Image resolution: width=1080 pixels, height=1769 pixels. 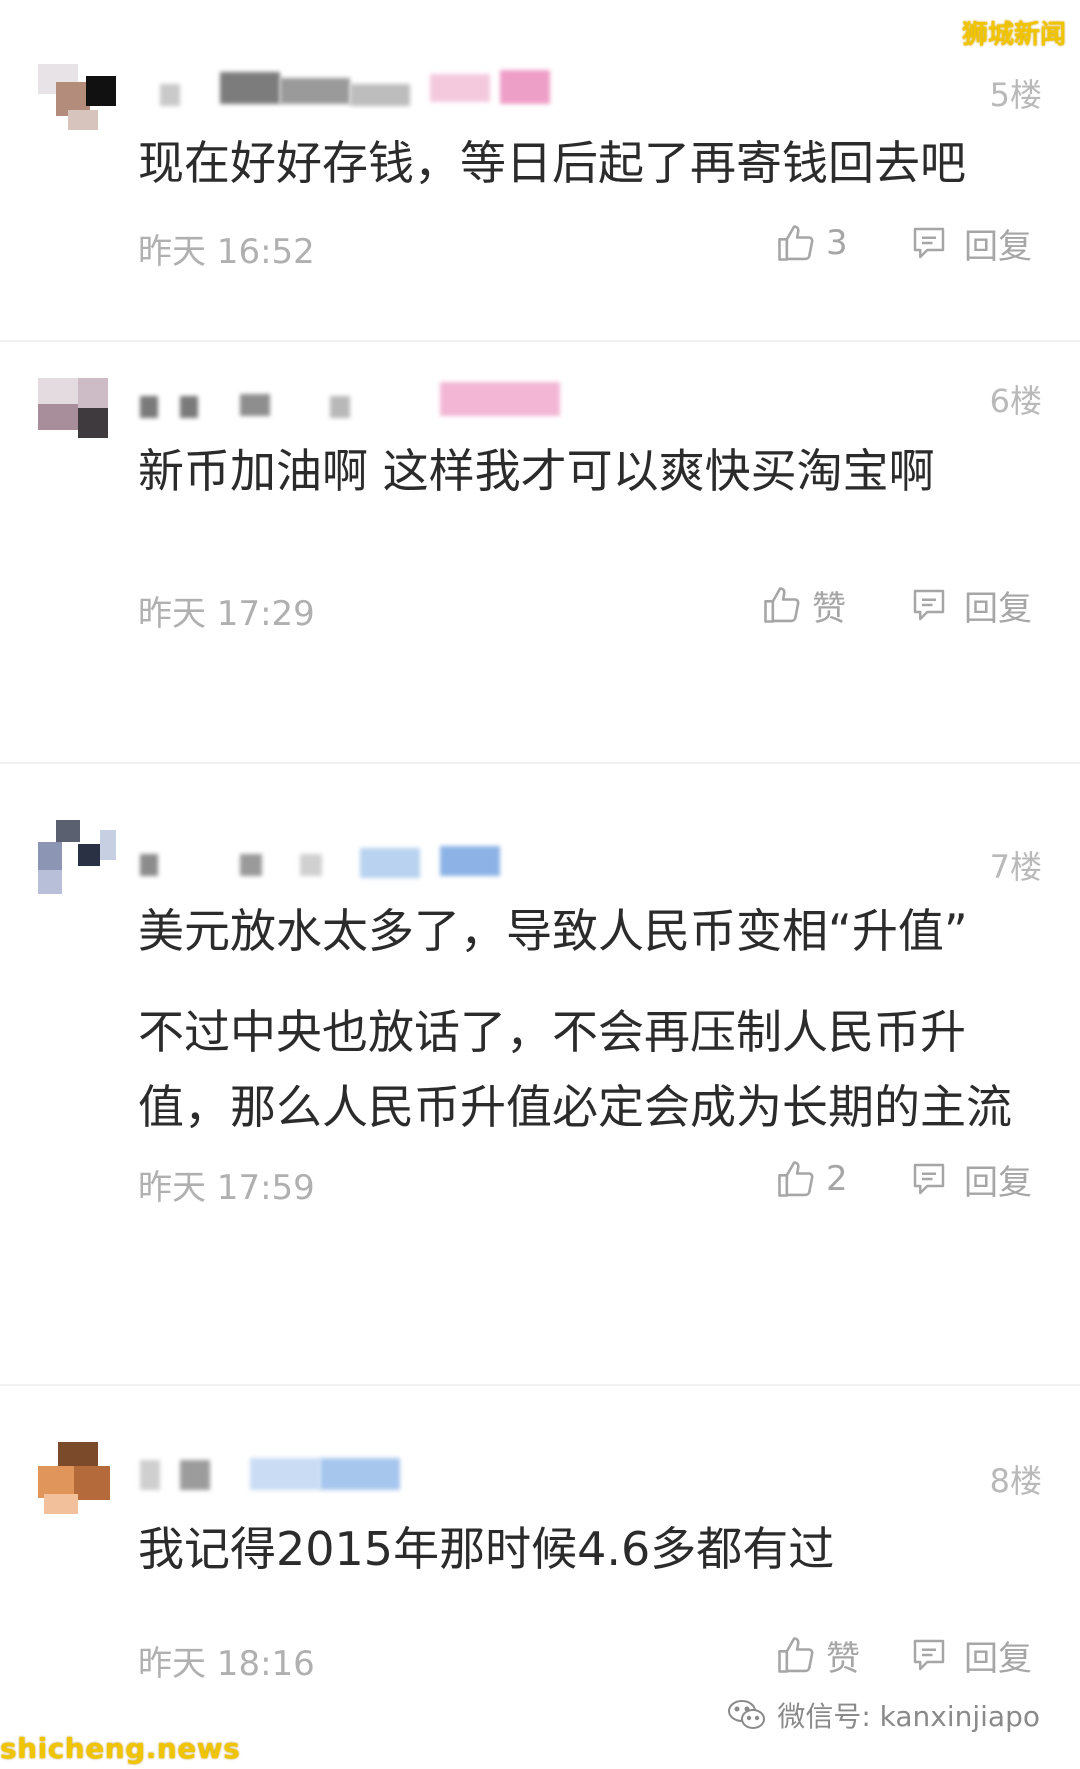 What do you see at coordinates (588, 1661) in the screenshot?
I see `comment-meta: 昨天 18:16 赞 回复` at bounding box center [588, 1661].